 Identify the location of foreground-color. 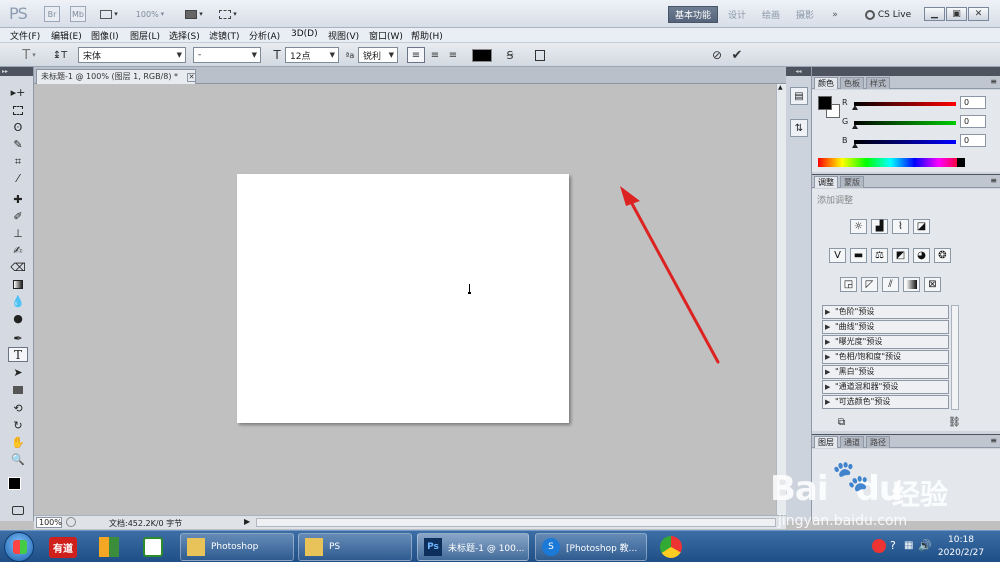
(14, 483).